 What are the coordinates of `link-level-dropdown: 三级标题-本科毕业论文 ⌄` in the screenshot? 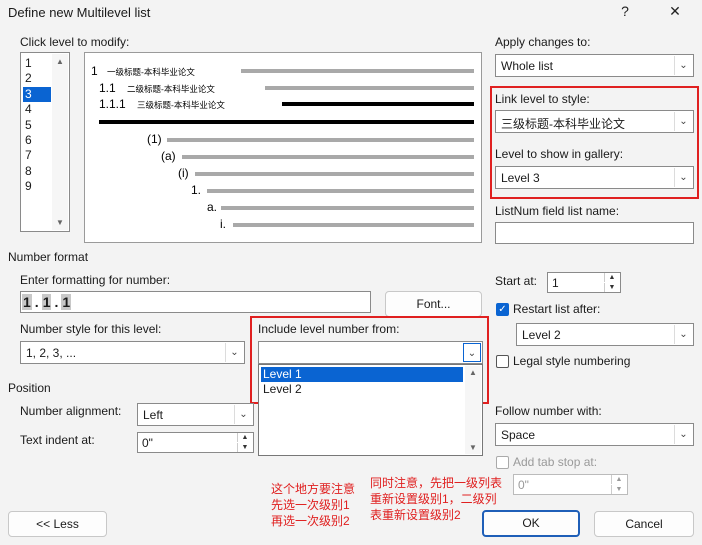 It's located at (594, 121).